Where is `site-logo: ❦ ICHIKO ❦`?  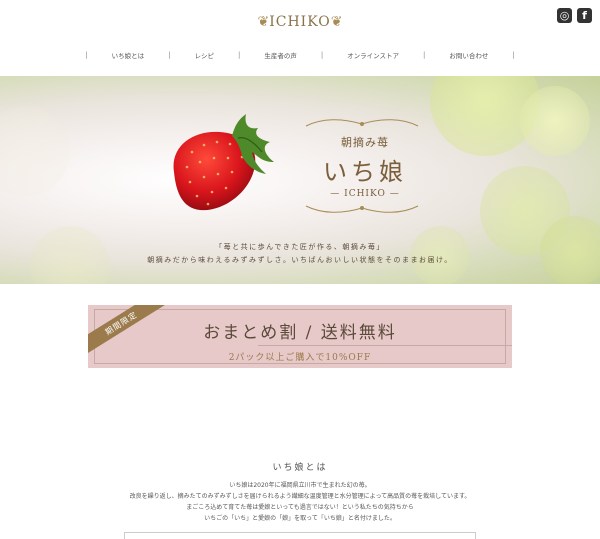
site-logo: ❦ ICHIKO ❦ is located at coordinates (300, 22).